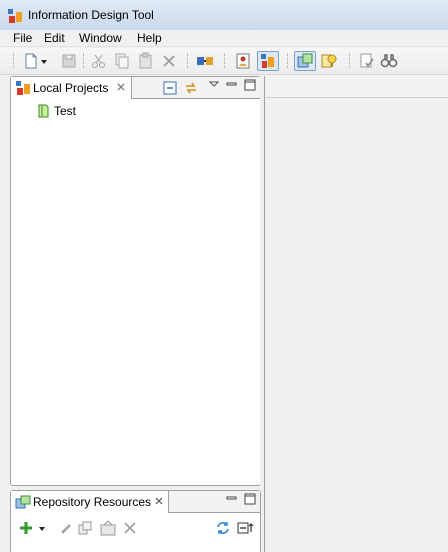 Image resolution: width=448 pixels, height=552 pixels. What do you see at coordinates (122, 61) in the screenshot?
I see `copy-icon` at bounding box center [122, 61].